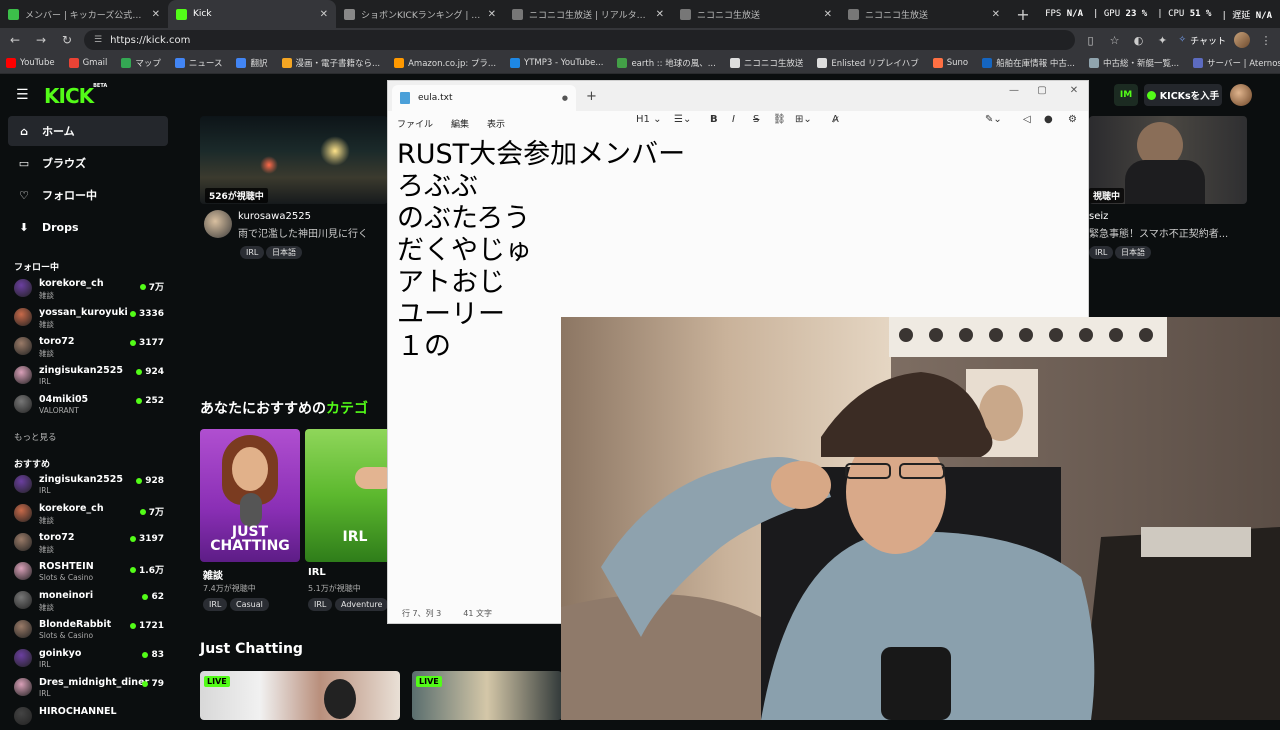 This screenshot has width=1280, height=730. I want to click on screenshot-icon: ▯, so click(1091, 40).